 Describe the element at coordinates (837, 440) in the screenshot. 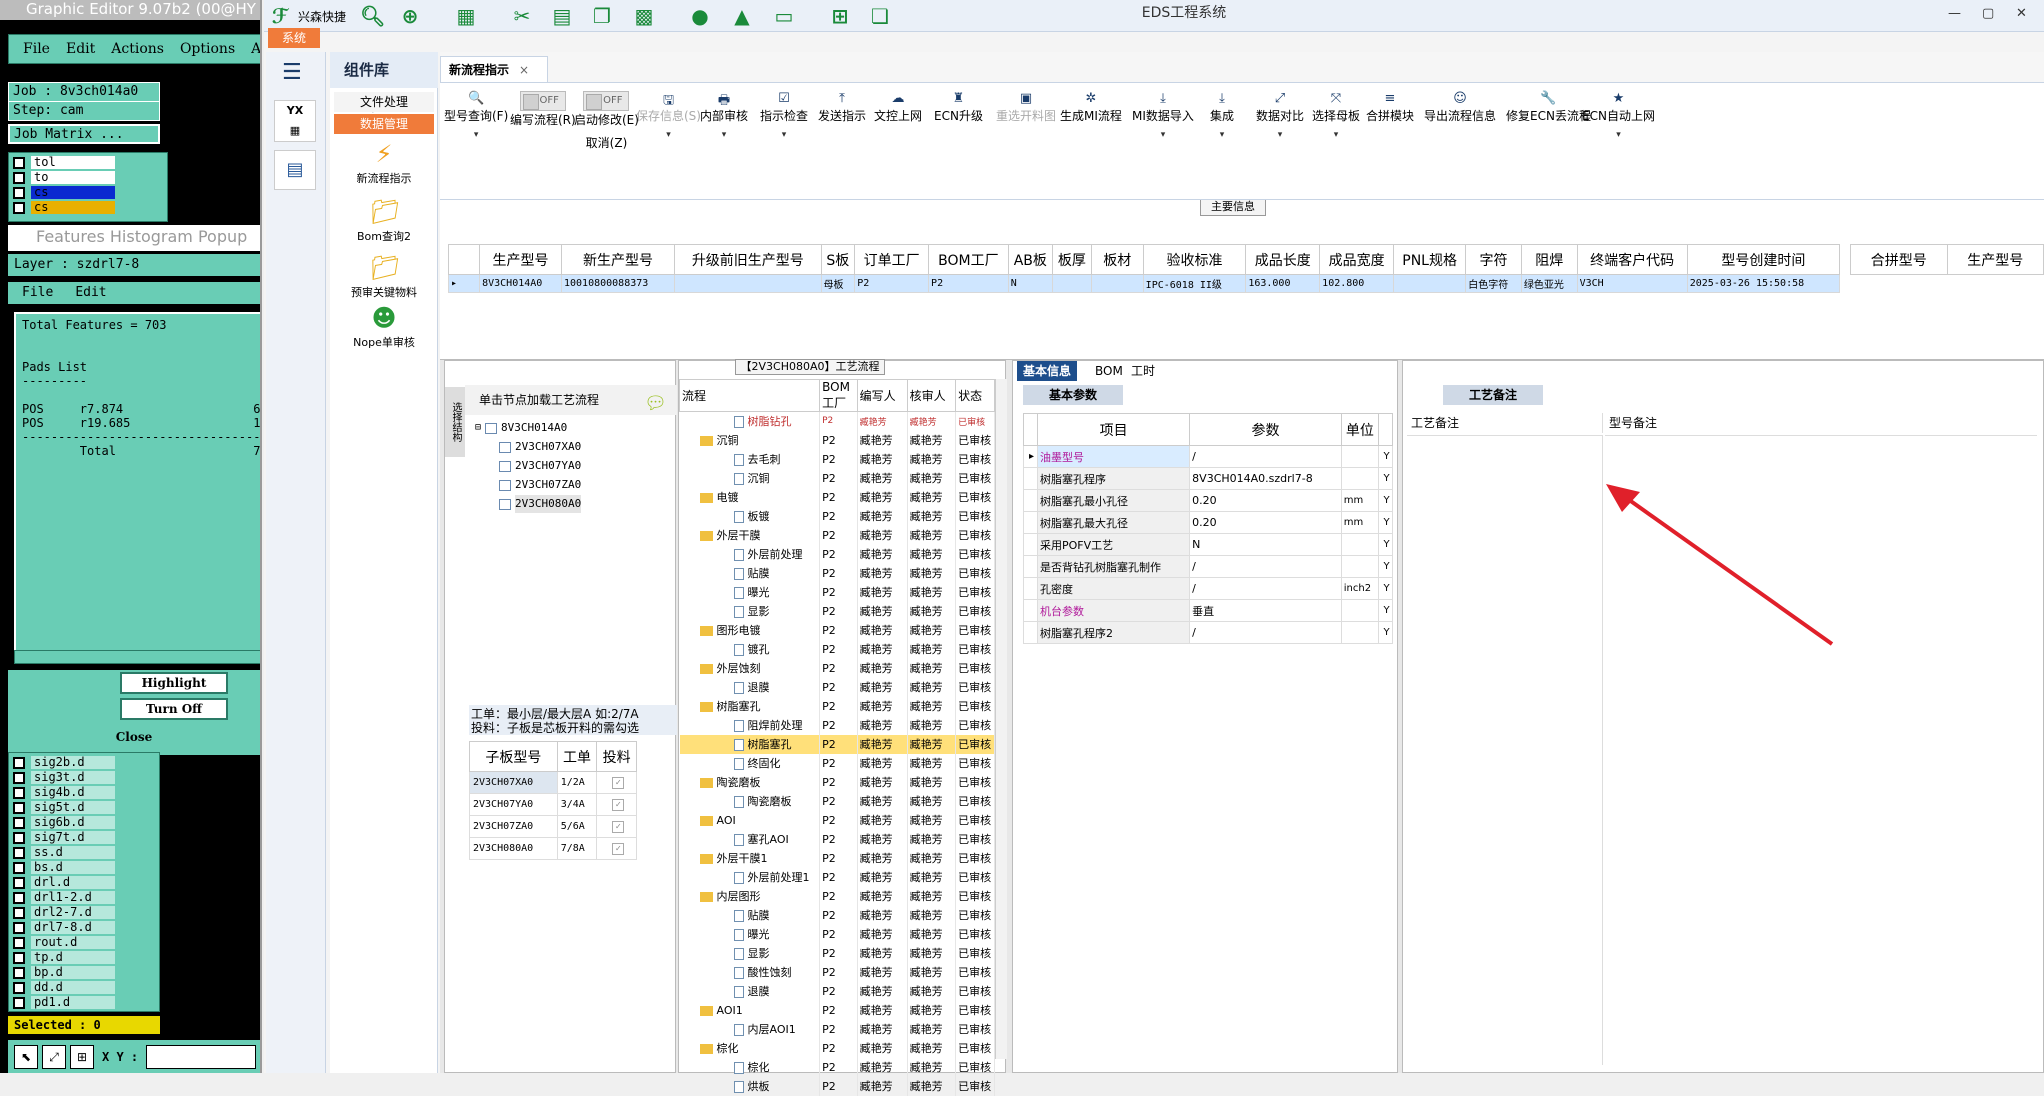

I see `flow-row: 沉铜 P2 臧艳芳 臧艳芳 已审核` at that location.